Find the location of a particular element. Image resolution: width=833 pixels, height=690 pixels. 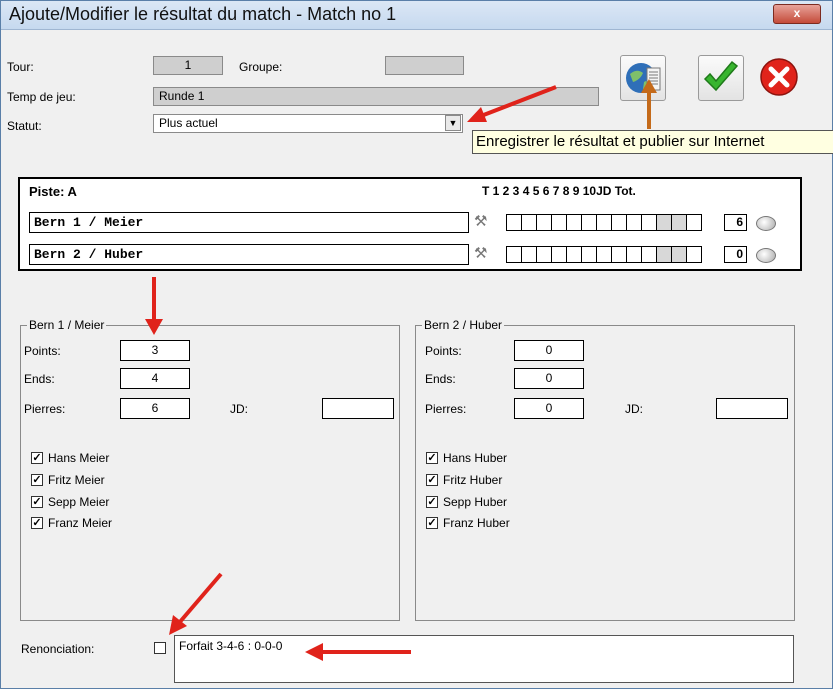

renonciation-checkbox is located at coordinates (160, 648).